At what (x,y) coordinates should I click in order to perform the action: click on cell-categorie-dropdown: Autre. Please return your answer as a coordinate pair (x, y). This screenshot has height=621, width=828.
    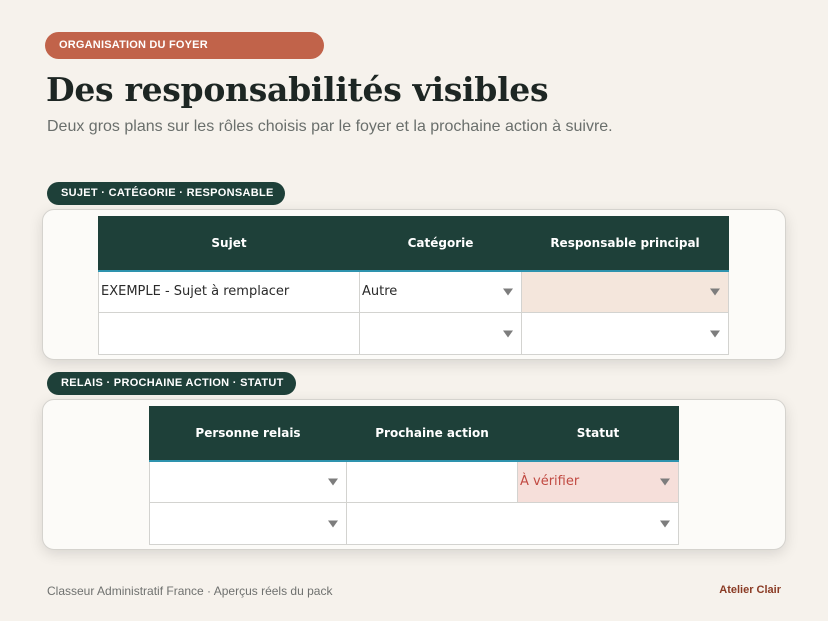
    Looking at the image, I should click on (440, 291).